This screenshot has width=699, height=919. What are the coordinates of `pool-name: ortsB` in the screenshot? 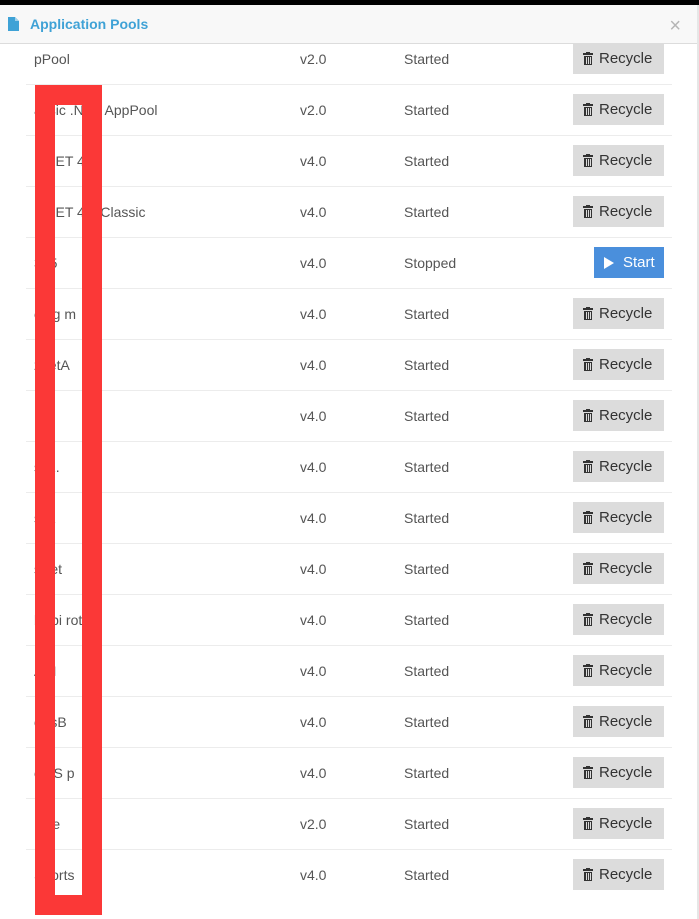 It's located at (50, 722).